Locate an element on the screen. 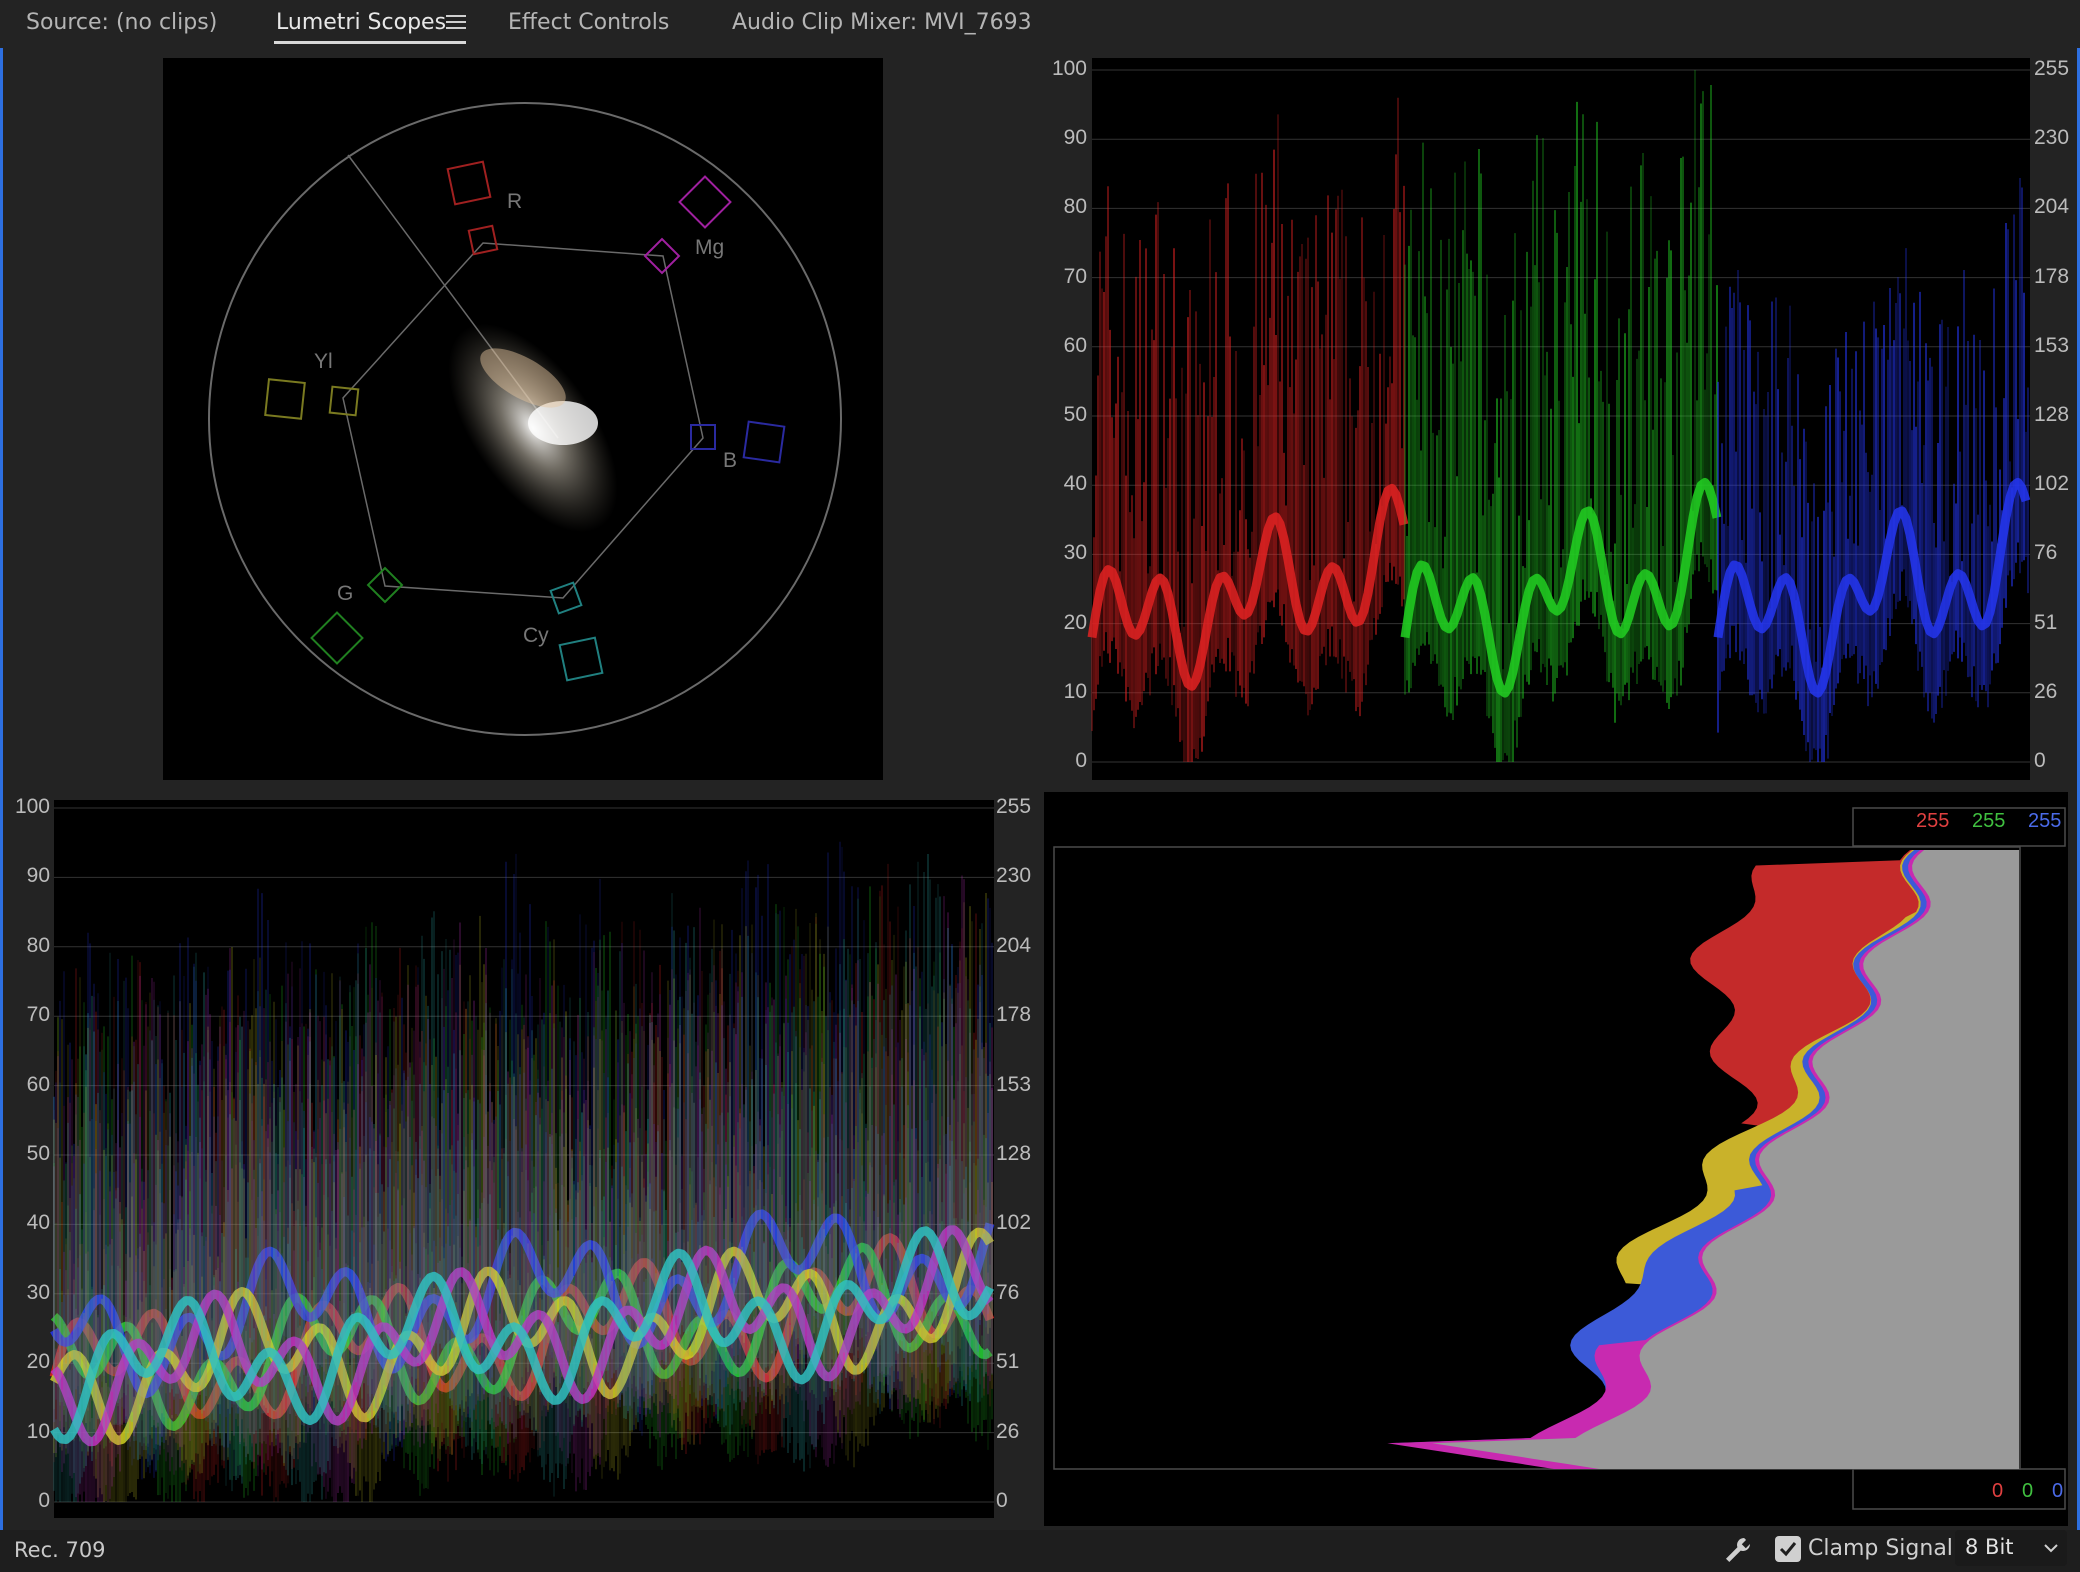 This screenshot has height=1572, width=2080. waveform-code-label-1: 230 is located at coordinates (1014, 876).